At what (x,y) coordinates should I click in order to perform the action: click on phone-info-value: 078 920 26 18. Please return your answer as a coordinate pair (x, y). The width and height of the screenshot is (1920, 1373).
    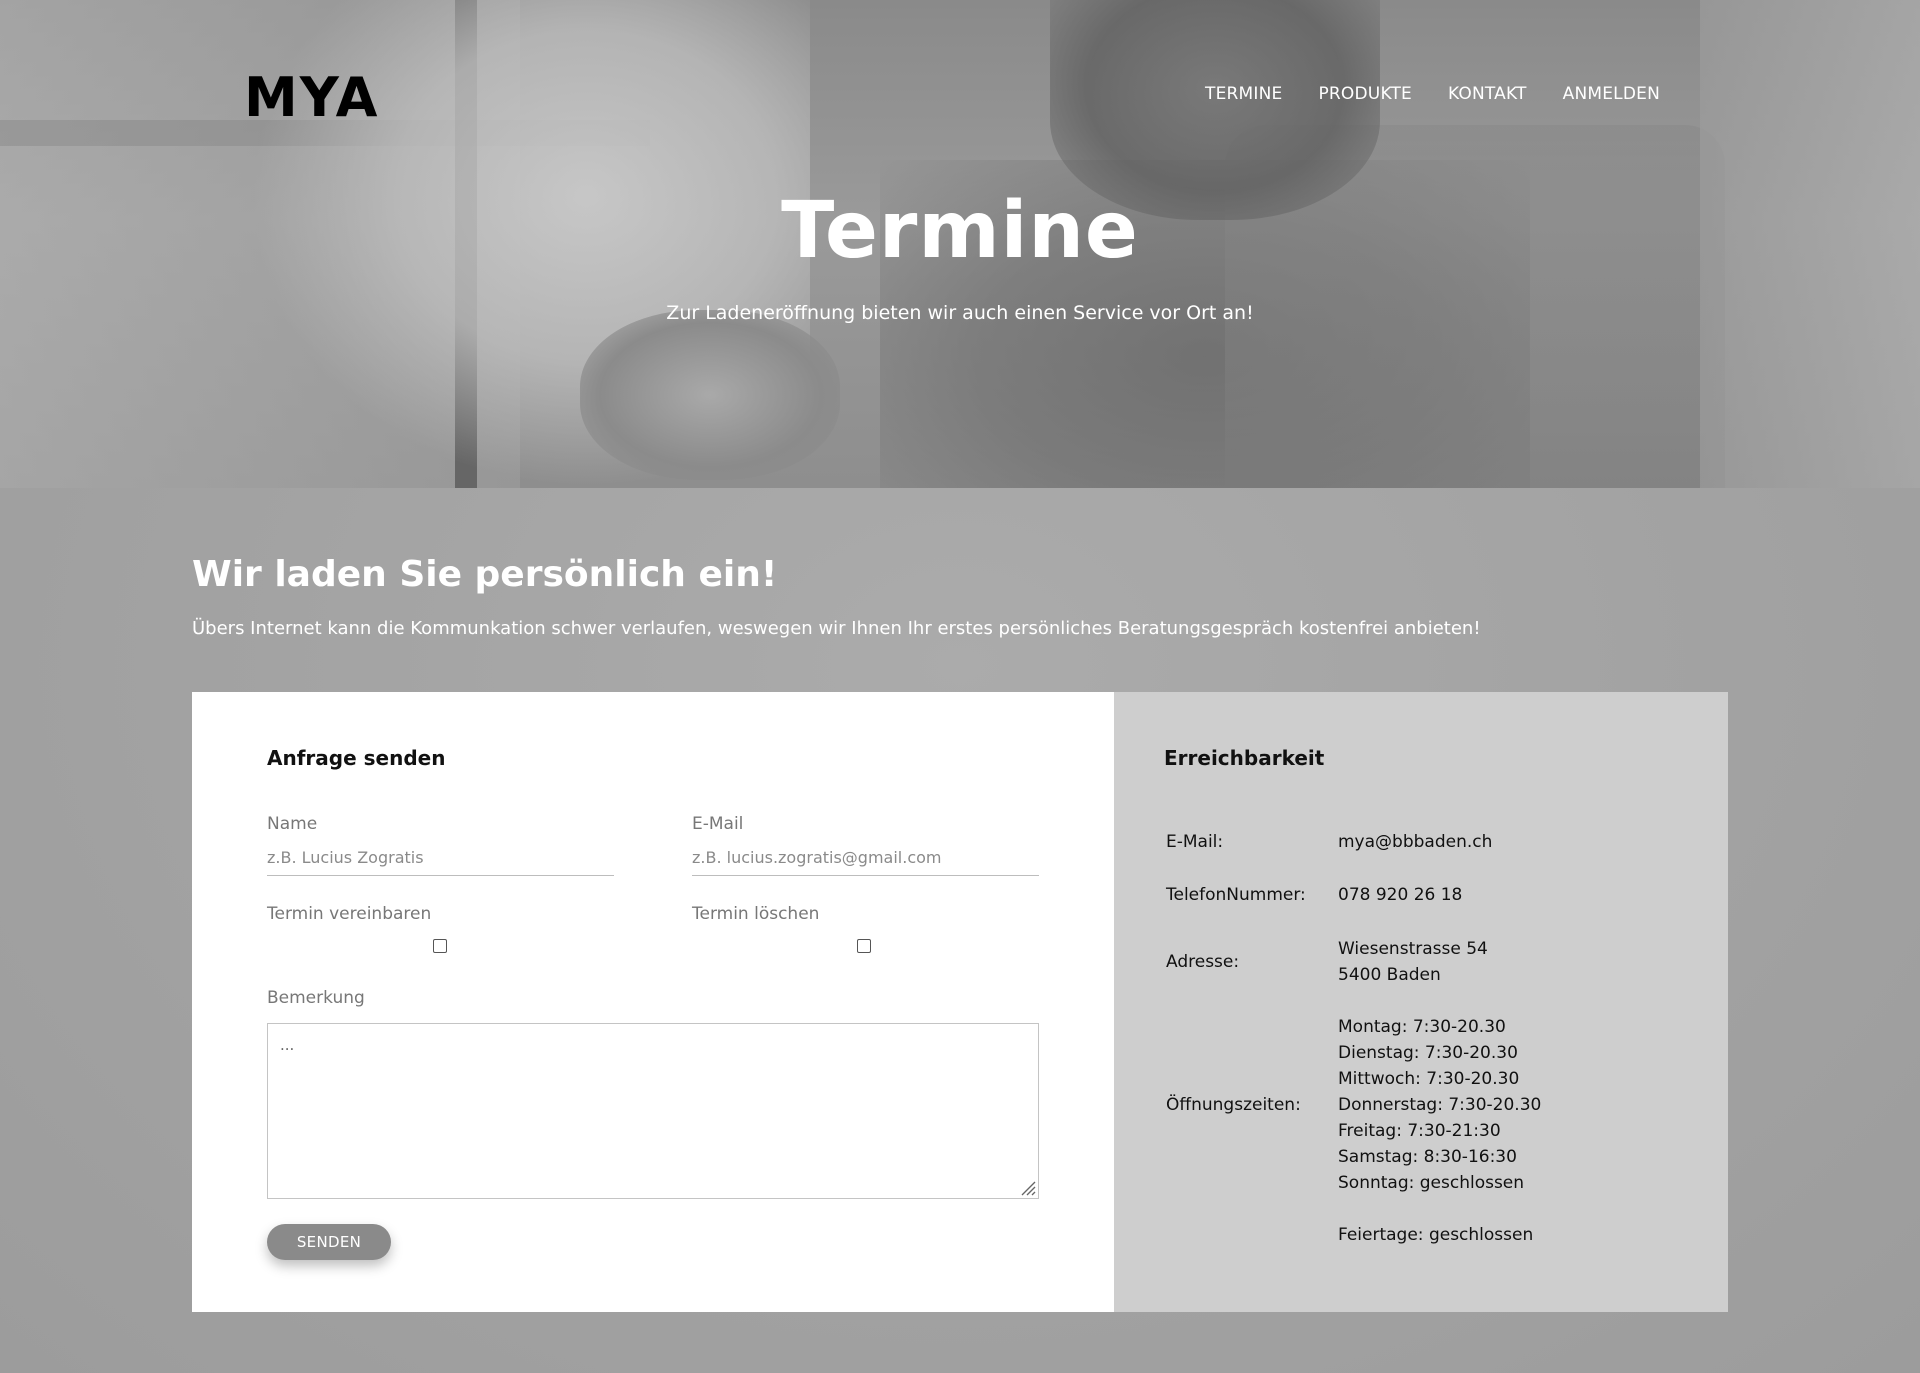
    Looking at the image, I should click on (1400, 895).